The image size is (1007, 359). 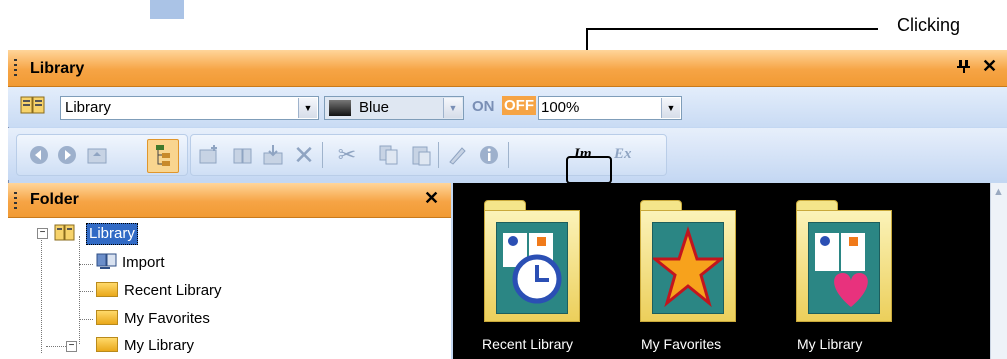 What do you see at coordinates (143, 262) in the screenshot?
I see `tree-item-label: Import` at bounding box center [143, 262].